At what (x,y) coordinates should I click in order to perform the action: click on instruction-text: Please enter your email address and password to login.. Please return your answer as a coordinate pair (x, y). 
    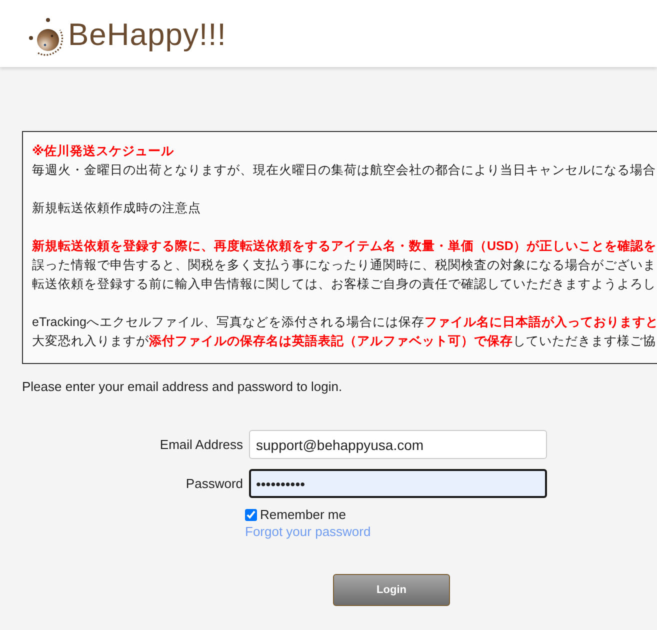
    Looking at the image, I should click on (182, 387).